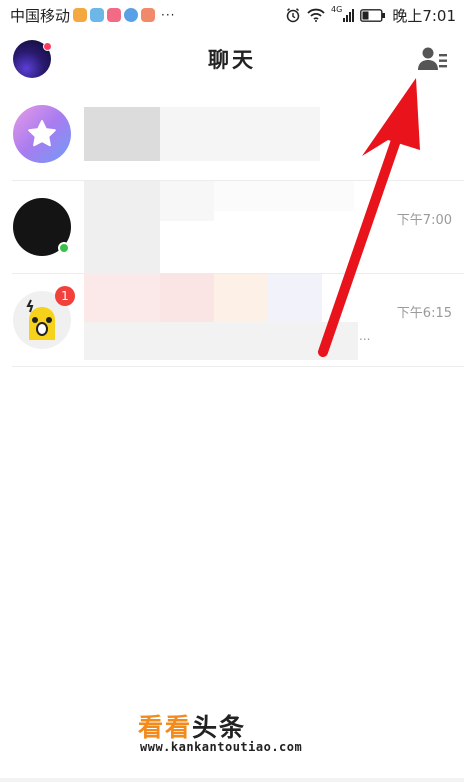 The image size is (464, 782). I want to click on watermark-part1: 看看, so click(165, 727).